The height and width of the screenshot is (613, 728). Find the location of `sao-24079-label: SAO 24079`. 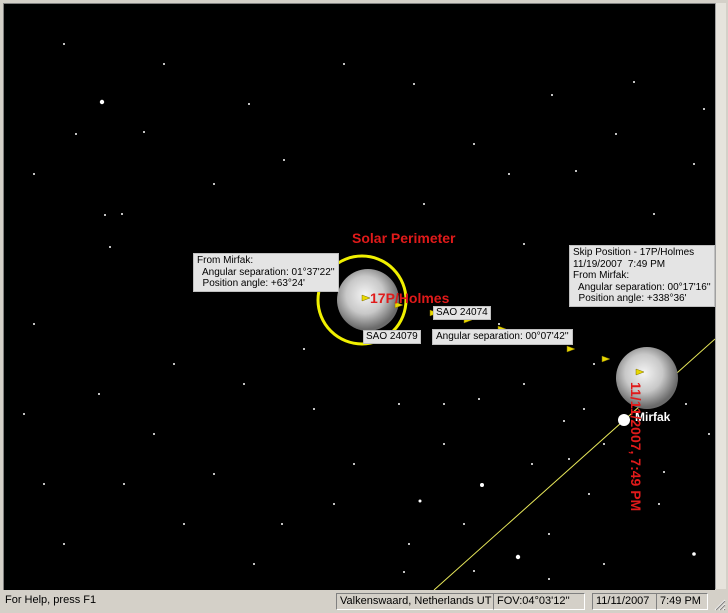

sao-24079-label: SAO 24079 is located at coordinates (392, 337).